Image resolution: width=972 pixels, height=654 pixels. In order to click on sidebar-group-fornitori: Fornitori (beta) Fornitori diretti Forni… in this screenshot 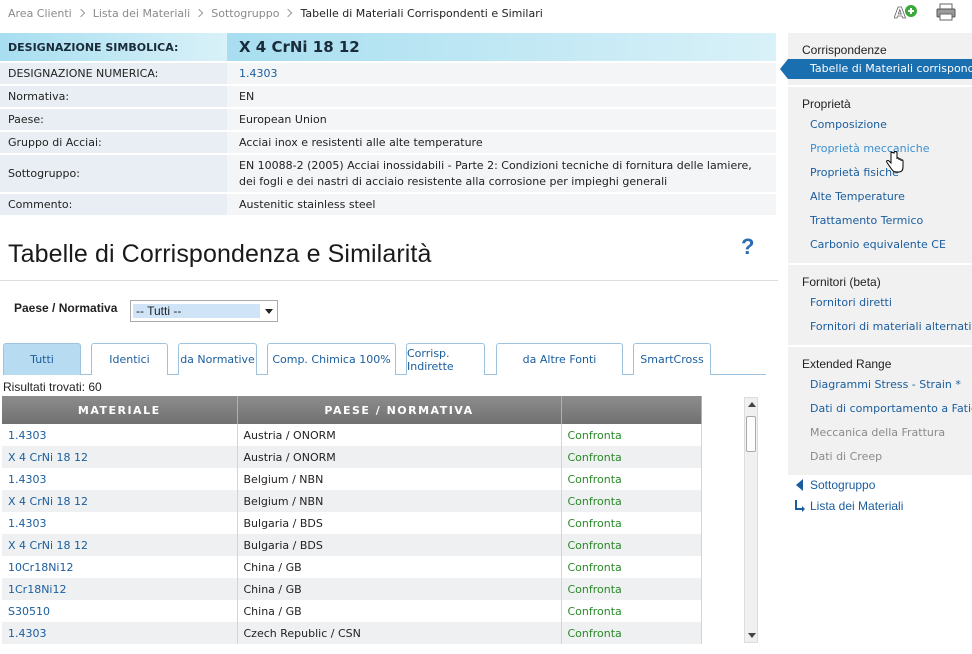, I will do `click(880, 305)`.